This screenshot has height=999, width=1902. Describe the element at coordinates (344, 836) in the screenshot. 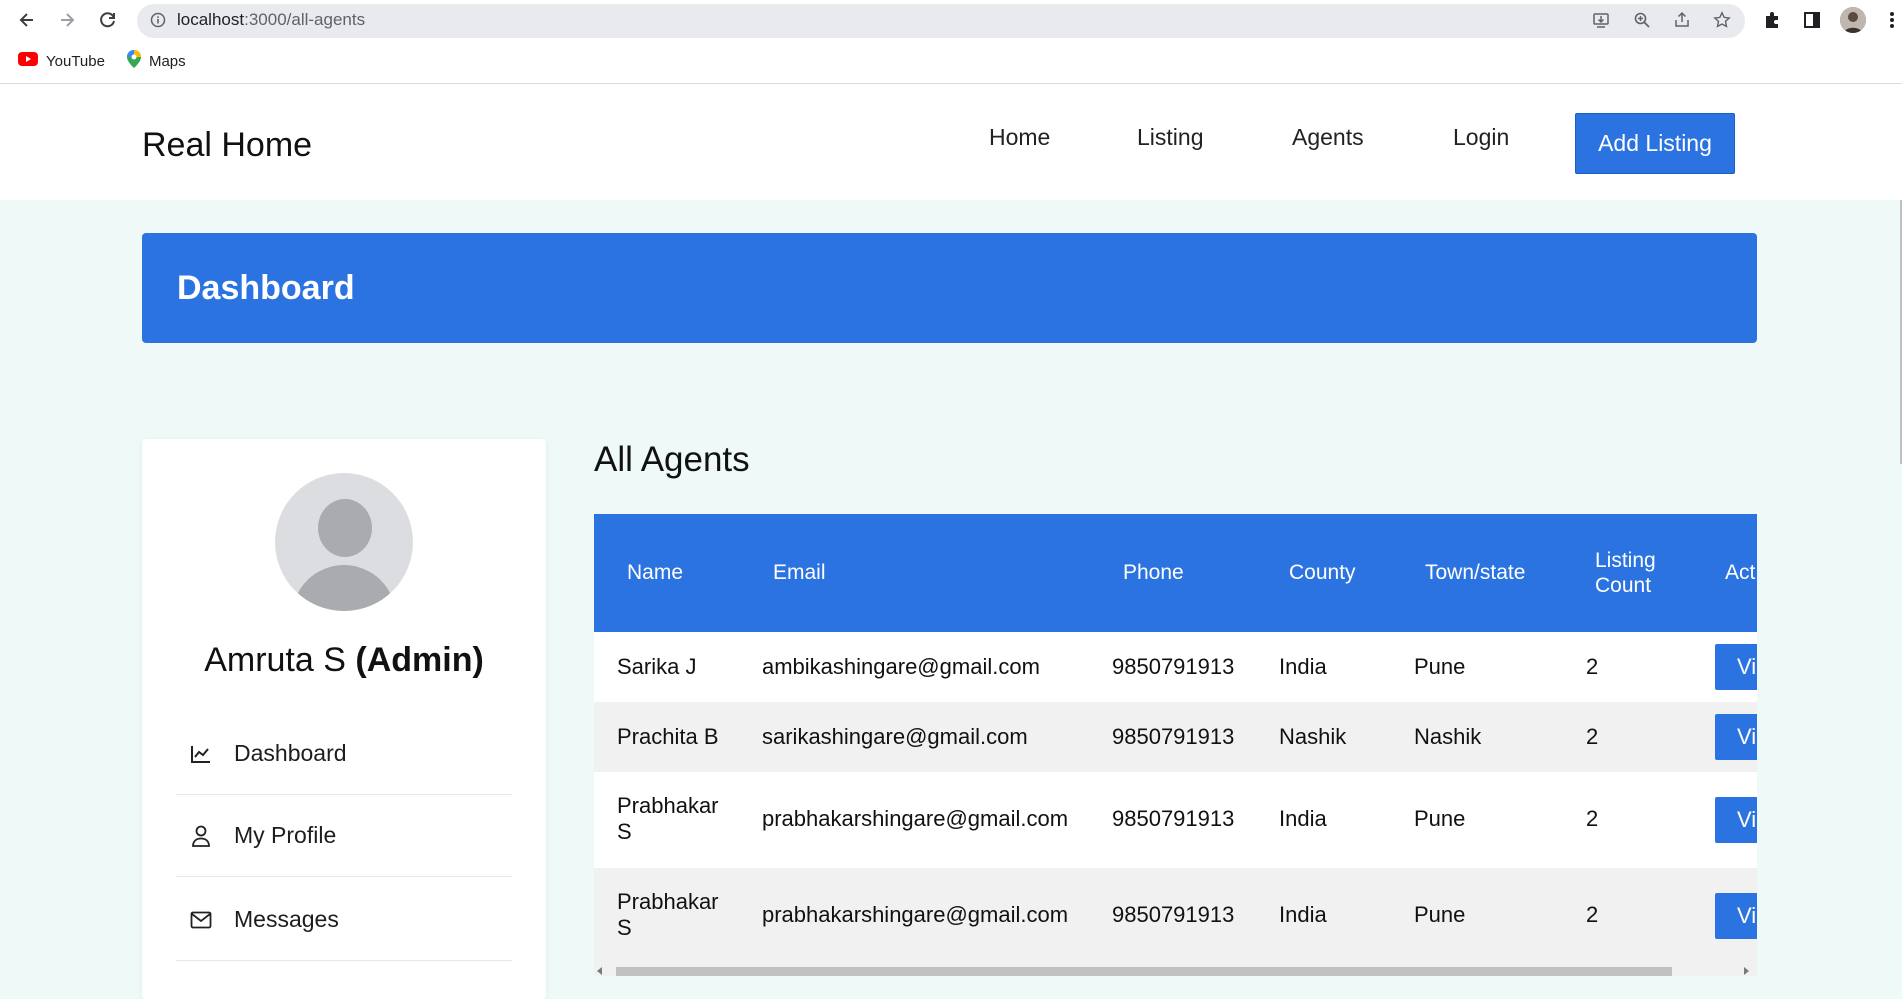

I see `sidebar-item-my-profile: My Profile` at that location.